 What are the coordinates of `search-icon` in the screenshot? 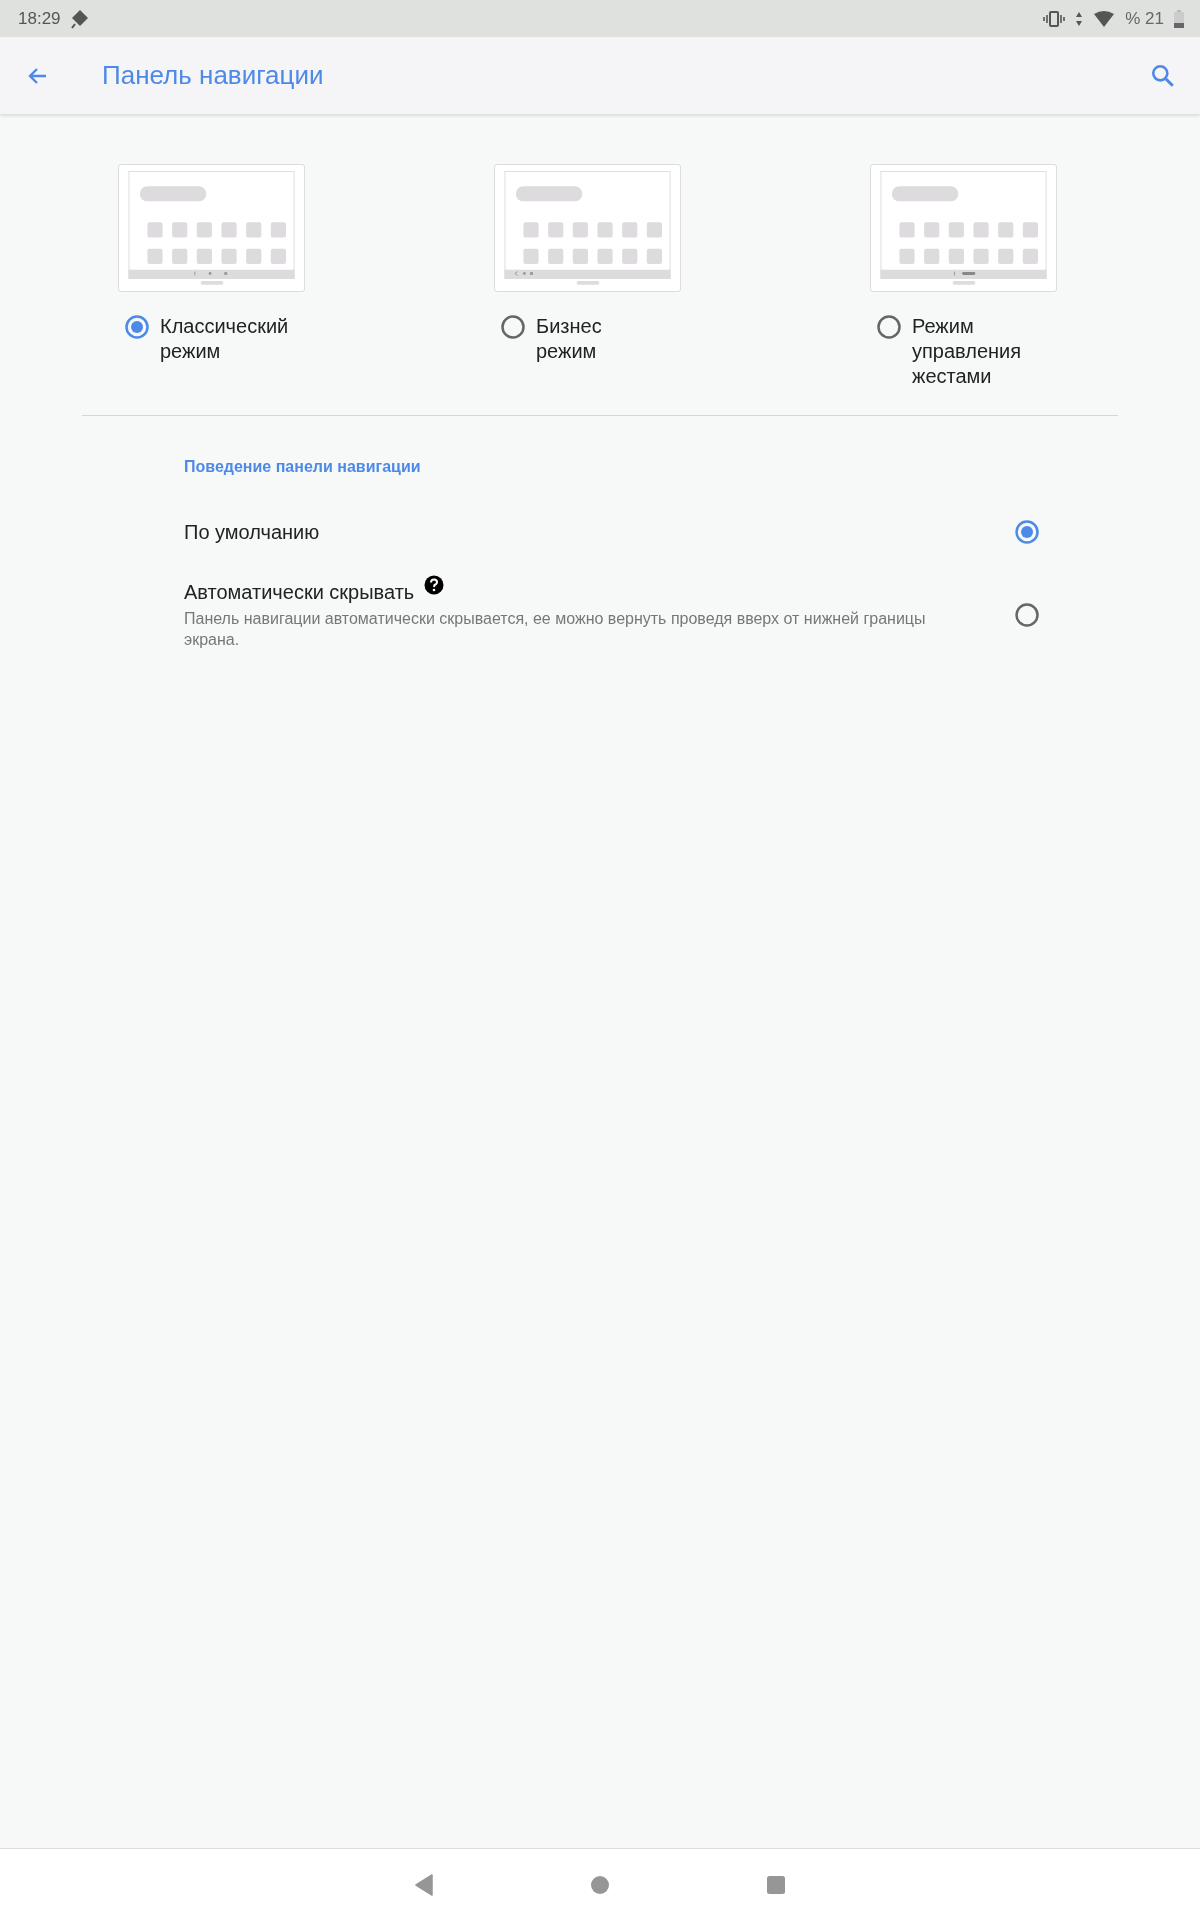 It's located at (1163, 75).